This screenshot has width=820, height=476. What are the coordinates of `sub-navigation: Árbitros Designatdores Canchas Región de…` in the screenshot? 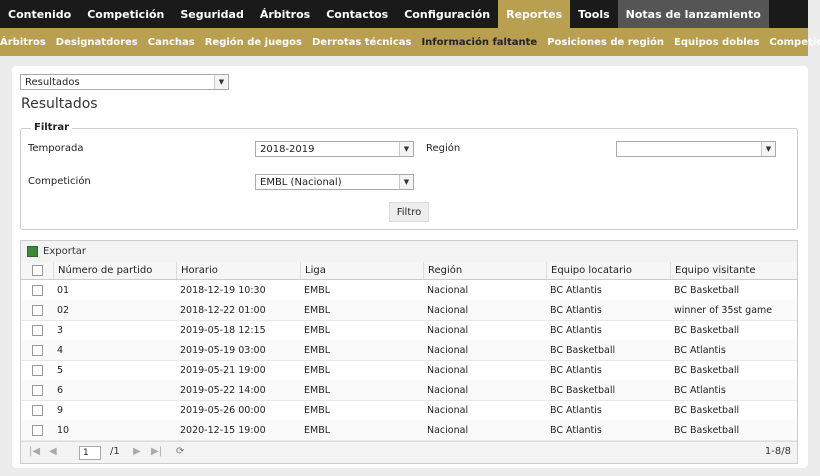 It's located at (410, 42).